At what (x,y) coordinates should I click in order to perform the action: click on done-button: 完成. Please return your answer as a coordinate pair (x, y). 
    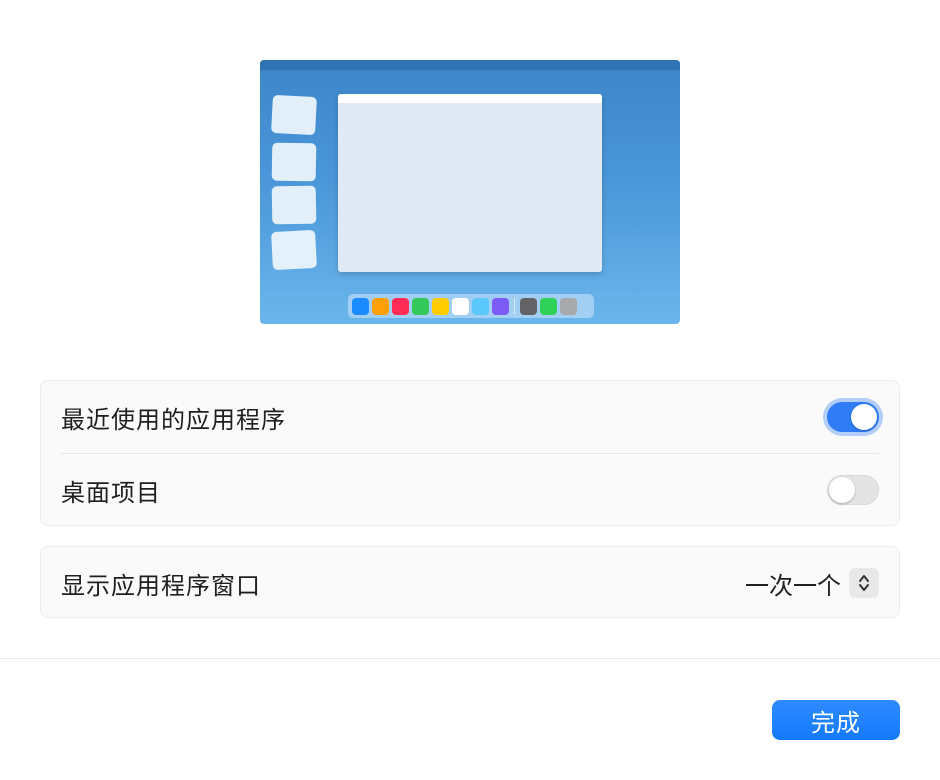
    Looking at the image, I should click on (836, 720).